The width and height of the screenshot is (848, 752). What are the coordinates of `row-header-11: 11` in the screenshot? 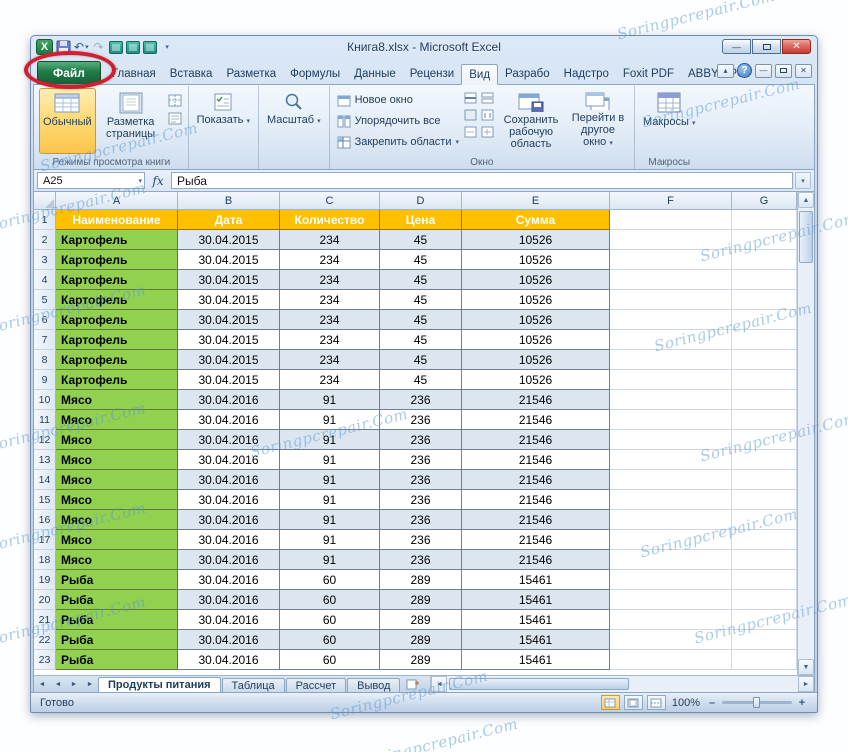 It's located at (45, 420).